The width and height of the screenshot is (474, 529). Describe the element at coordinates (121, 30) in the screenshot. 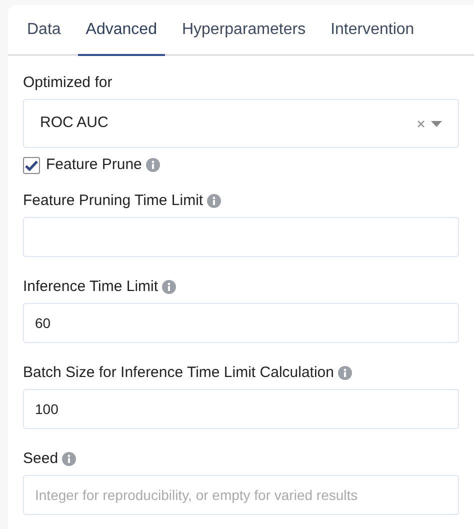

I see `tab: Advanced` at that location.